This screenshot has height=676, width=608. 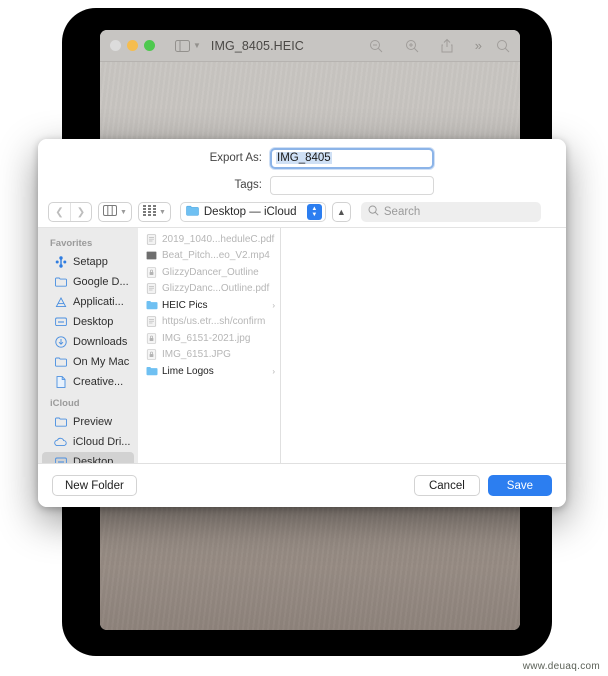 I want to click on file-name: HEIC Pics, so click(x=185, y=305).